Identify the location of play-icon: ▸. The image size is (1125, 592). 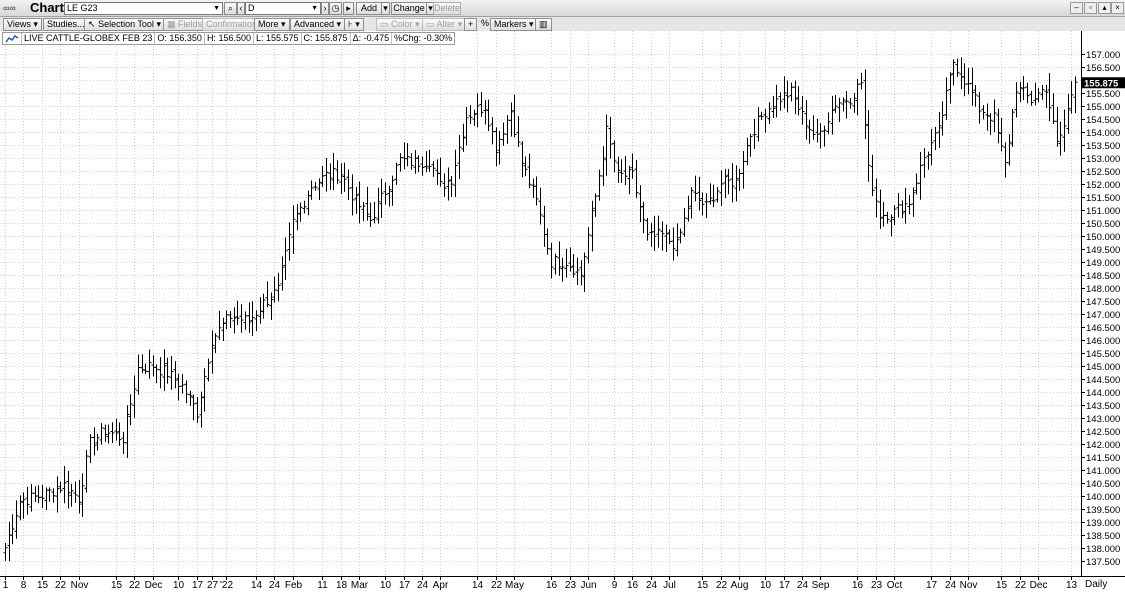
(348, 8).